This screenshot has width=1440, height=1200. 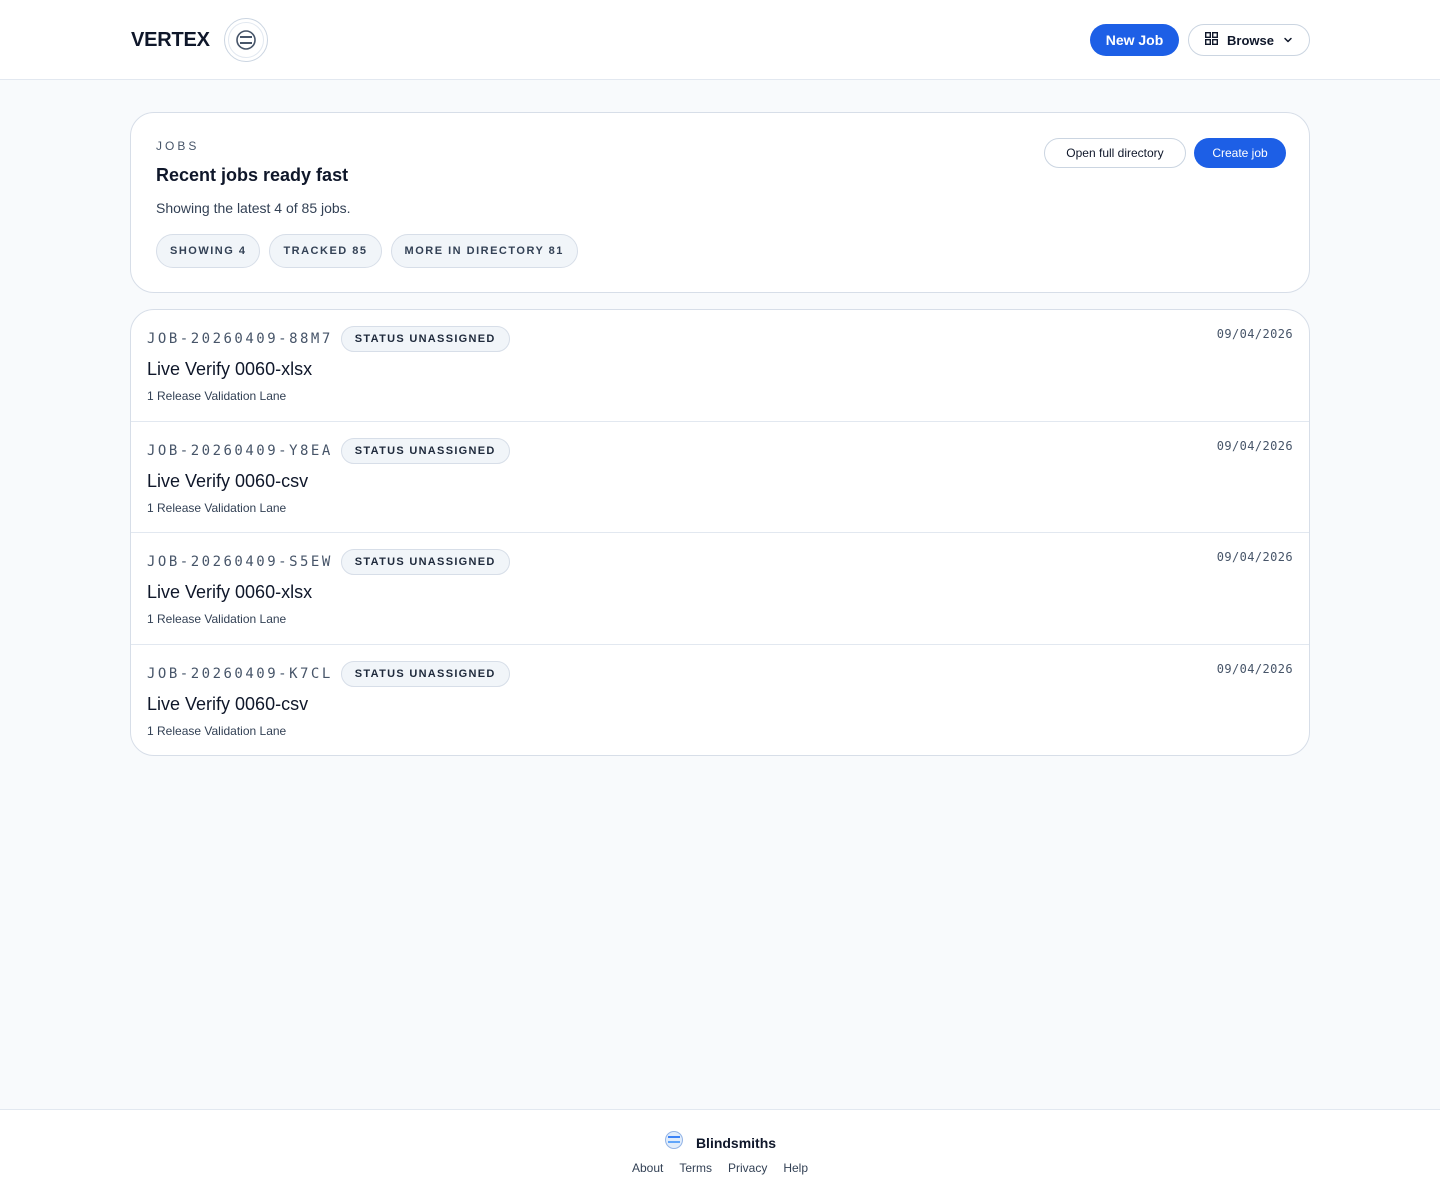 I want to click on grid-icon, so click(x=1212, y=39).